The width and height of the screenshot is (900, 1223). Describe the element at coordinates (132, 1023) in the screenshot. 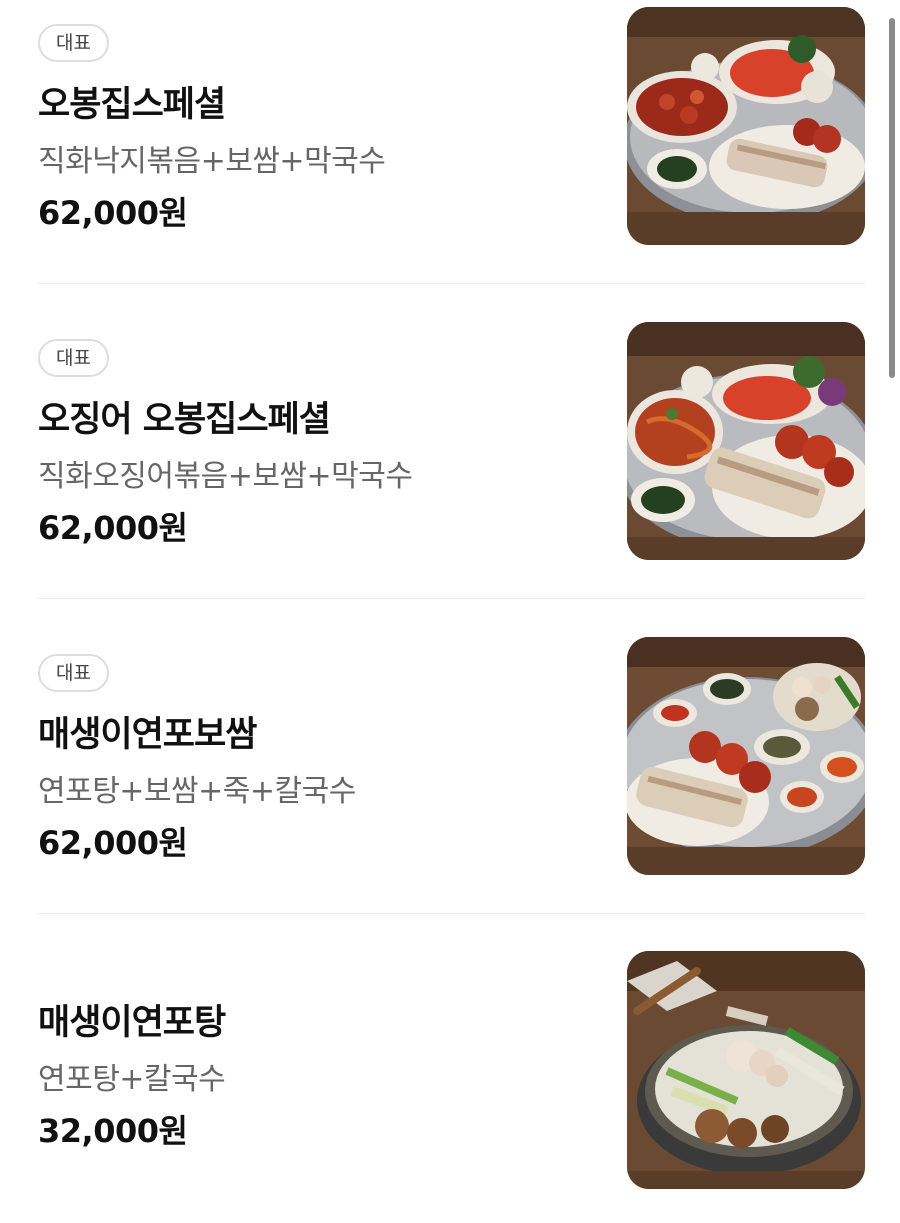

I see `menu-name: 매생이연포탕` at that location.